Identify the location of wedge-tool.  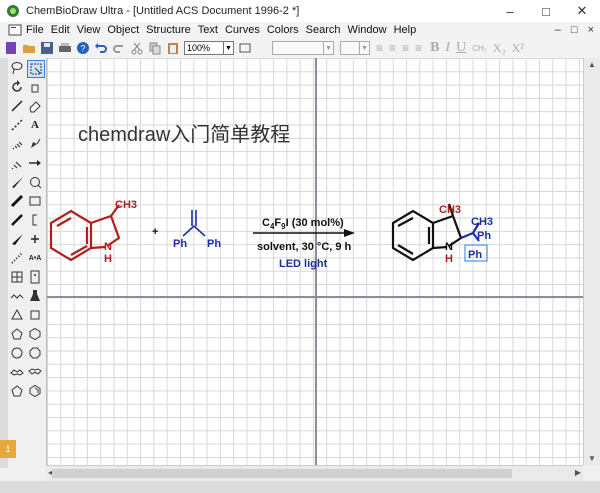
(17, 239).